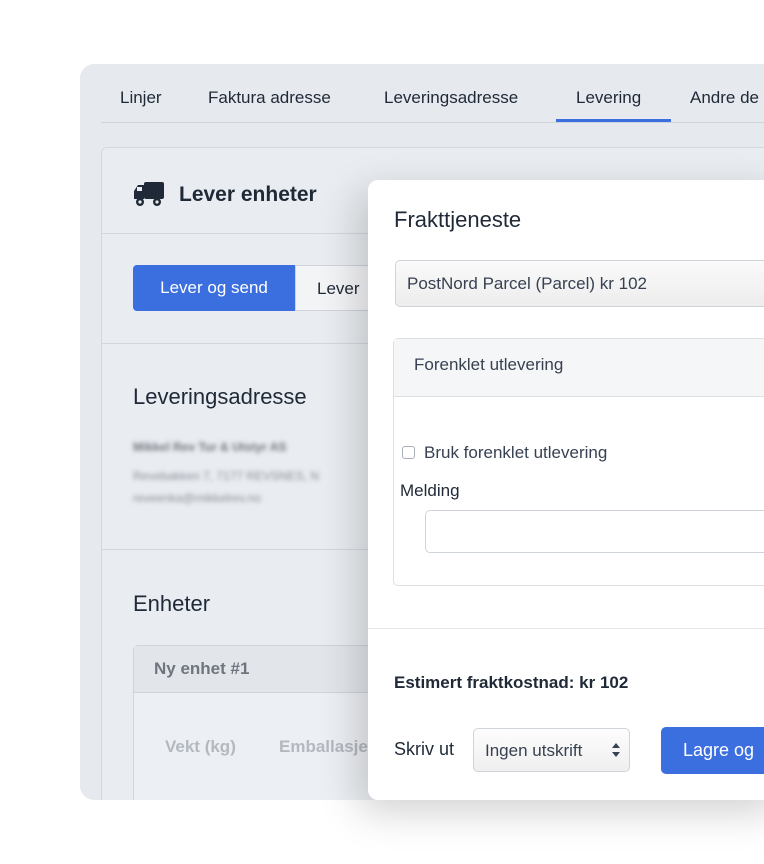 The height and width of the screenshot is (864, 764). What do you see at coordinates (149, 194) in the screenshot?
I see `truck-icon` at bounding box center [149, 194].